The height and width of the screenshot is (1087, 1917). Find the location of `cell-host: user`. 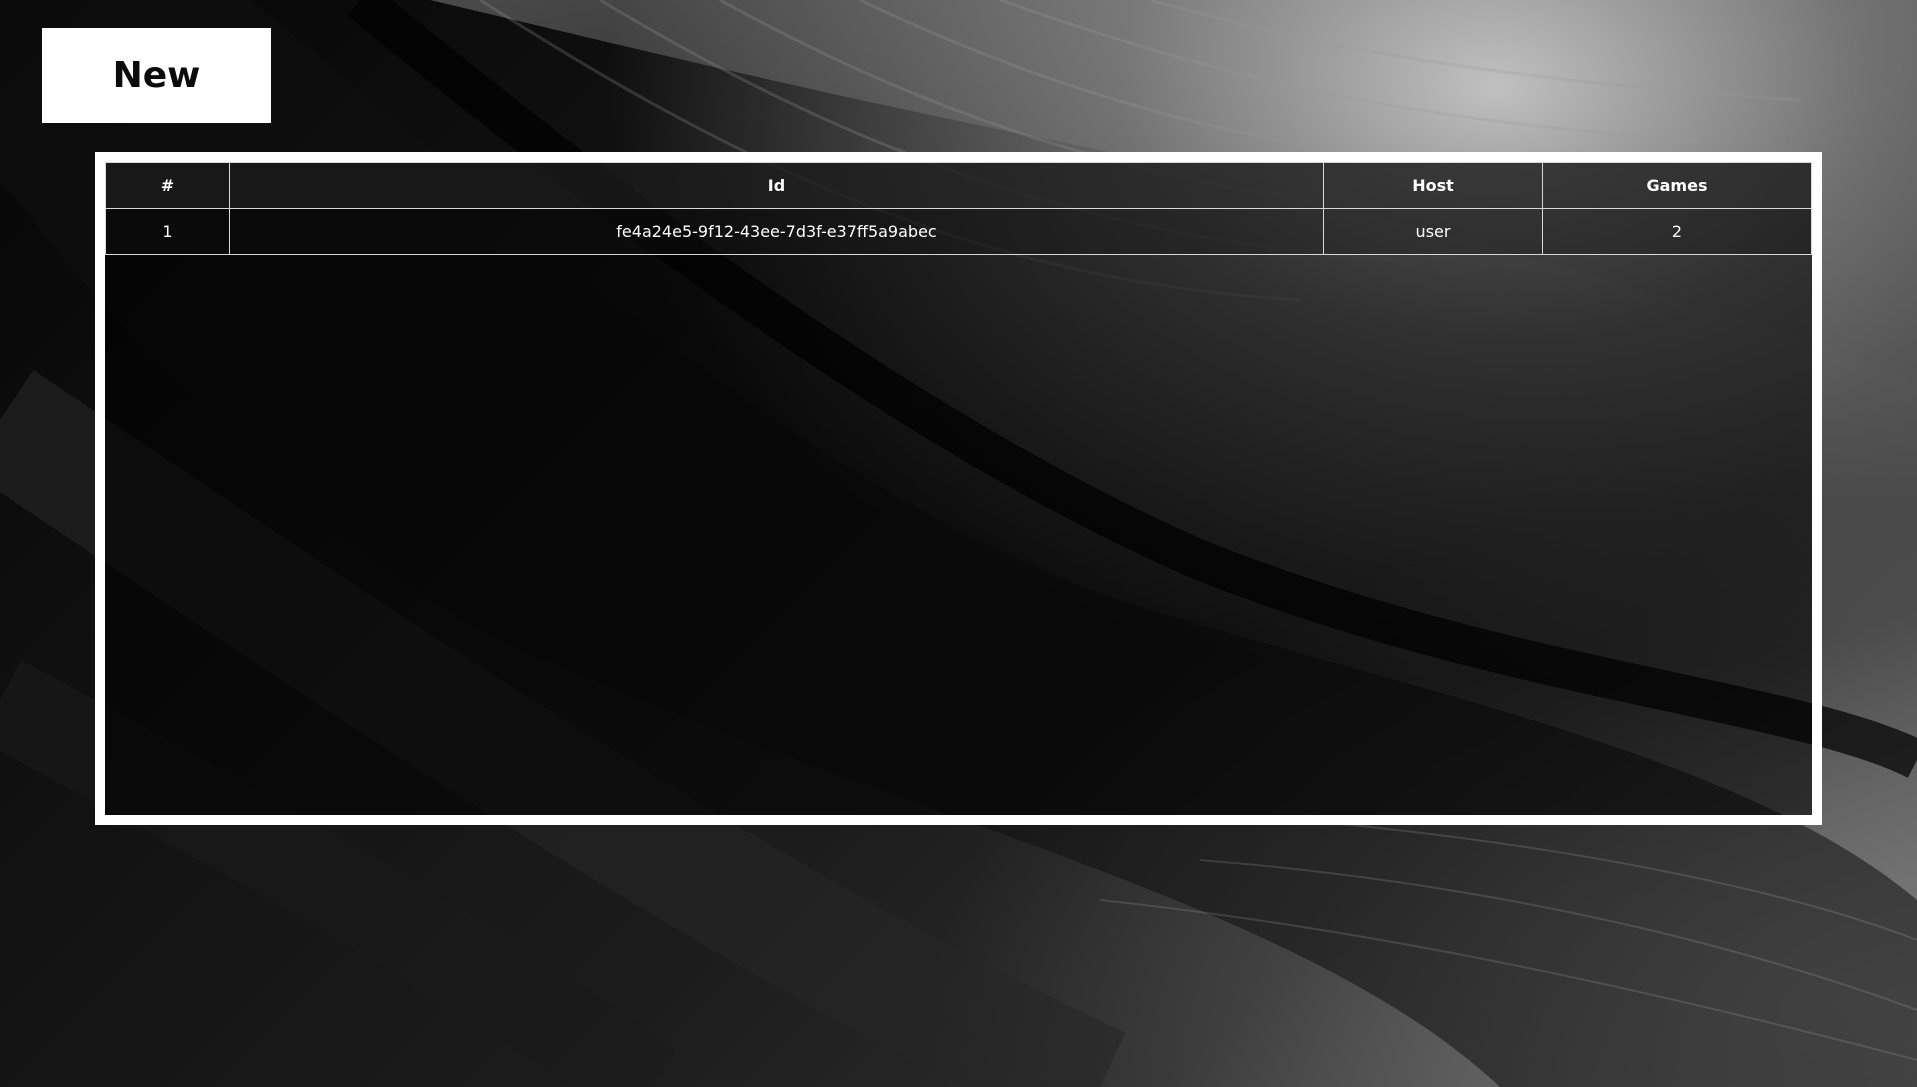

cell-host: user is located at coordinates (1433, 231).